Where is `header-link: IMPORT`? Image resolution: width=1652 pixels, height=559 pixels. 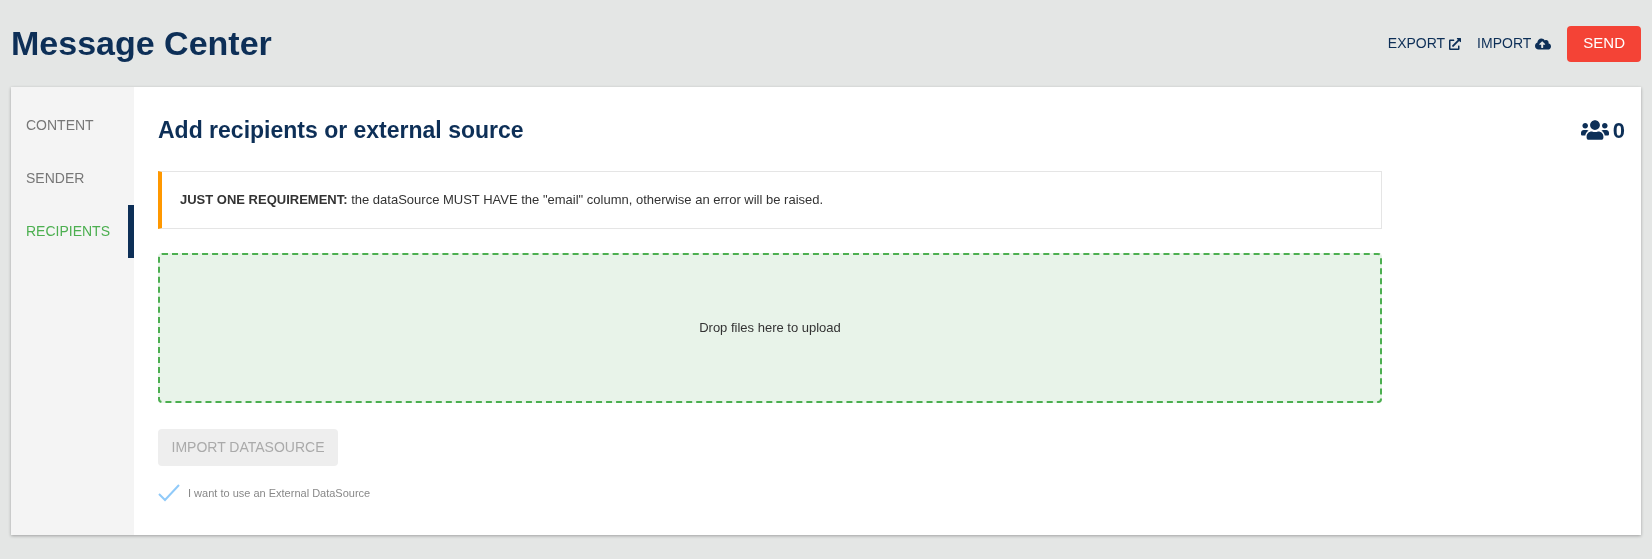
header-link: IMPORT is located at coordinates (1514, 43).